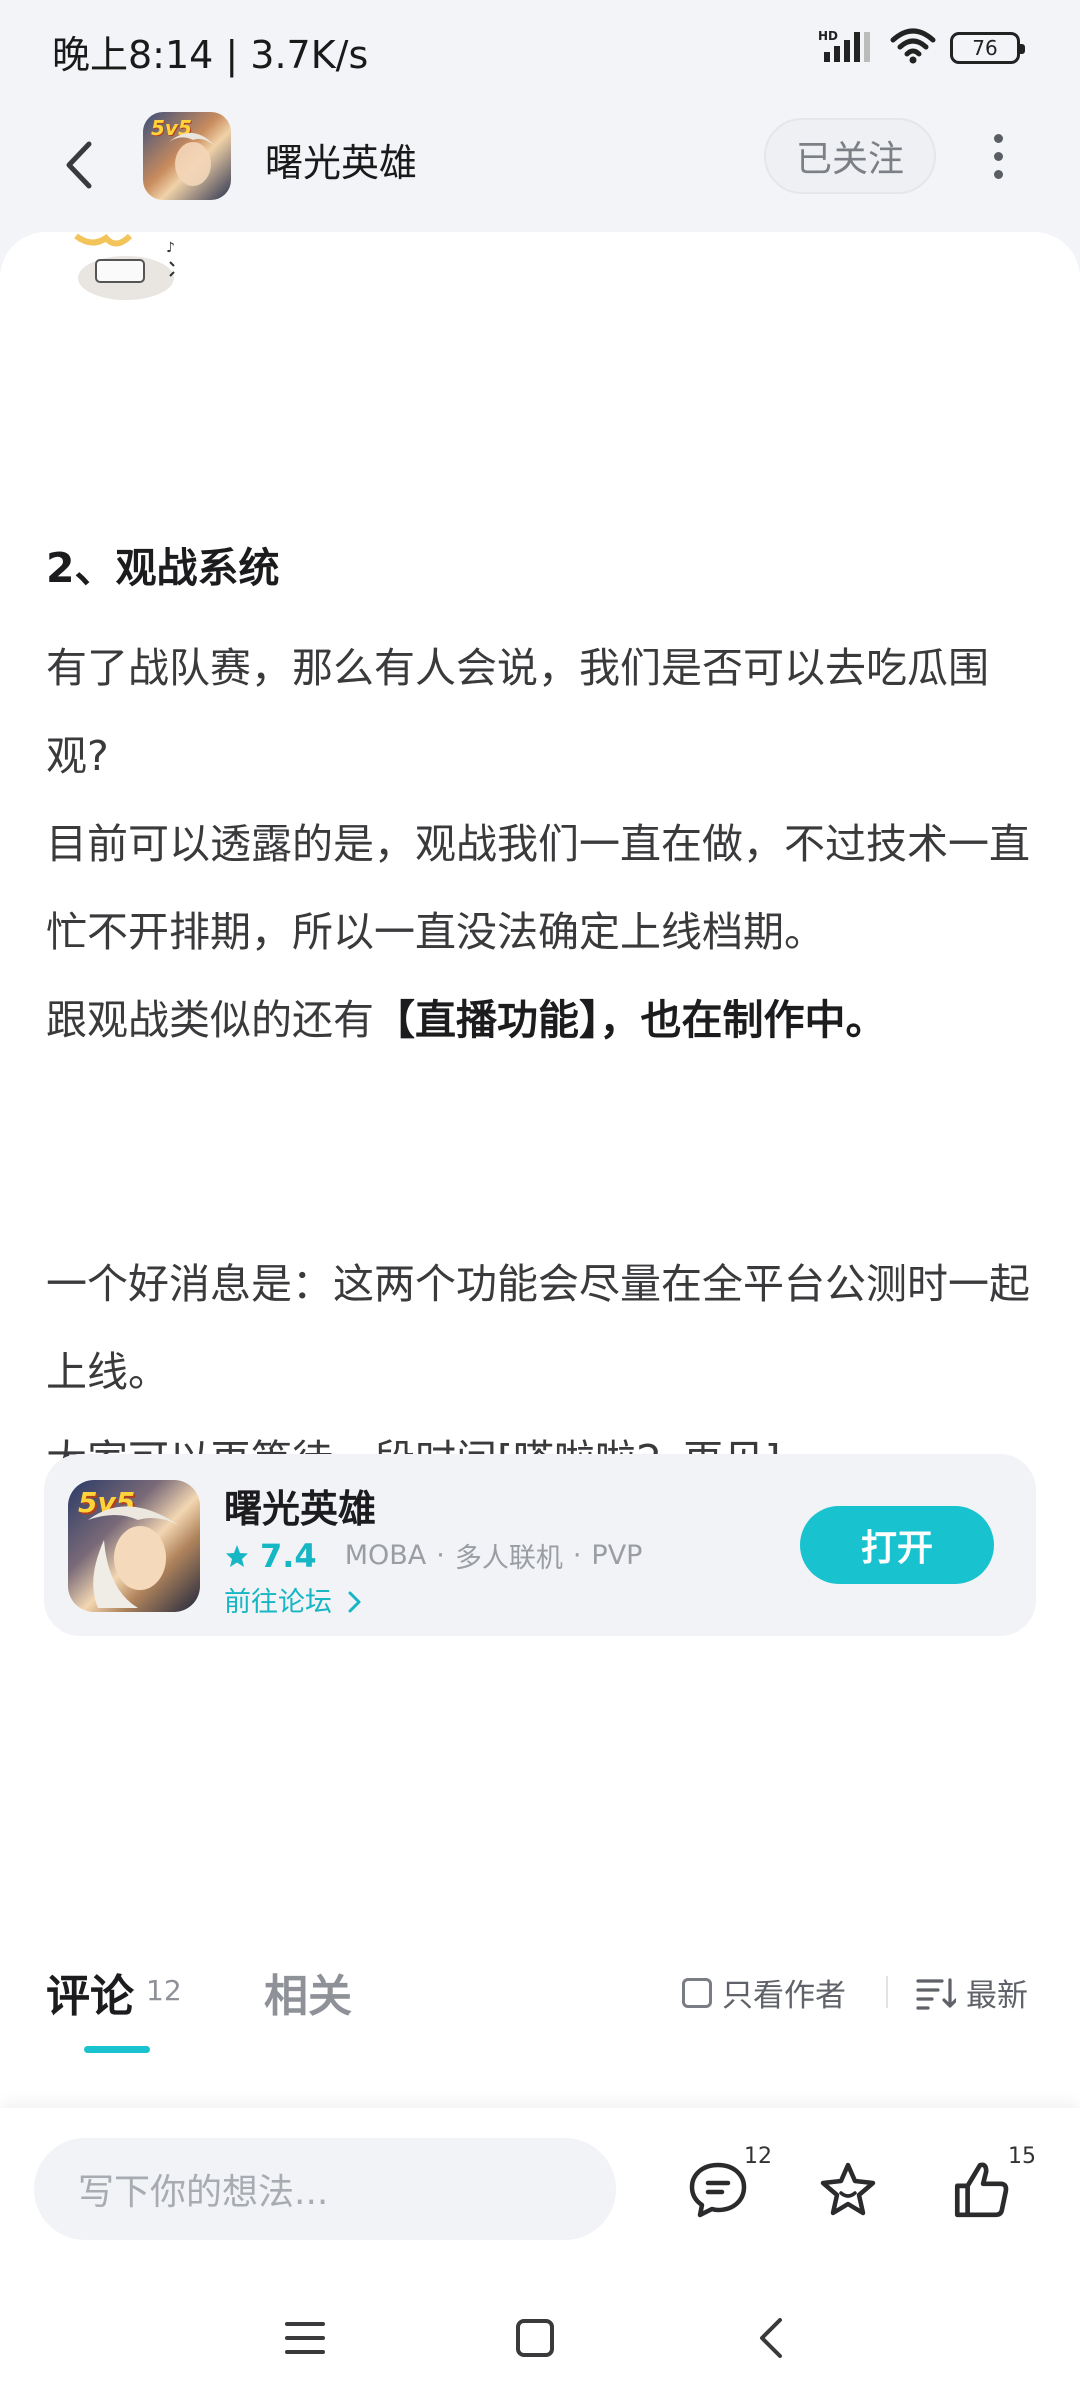  What do you see at coordinates (517, 712) in the screenshot?
I see `paragraph-1: 有了战队赛，那么有人会说，我们是否可以去吃瓜围观?` at bounding box center [517, 712].